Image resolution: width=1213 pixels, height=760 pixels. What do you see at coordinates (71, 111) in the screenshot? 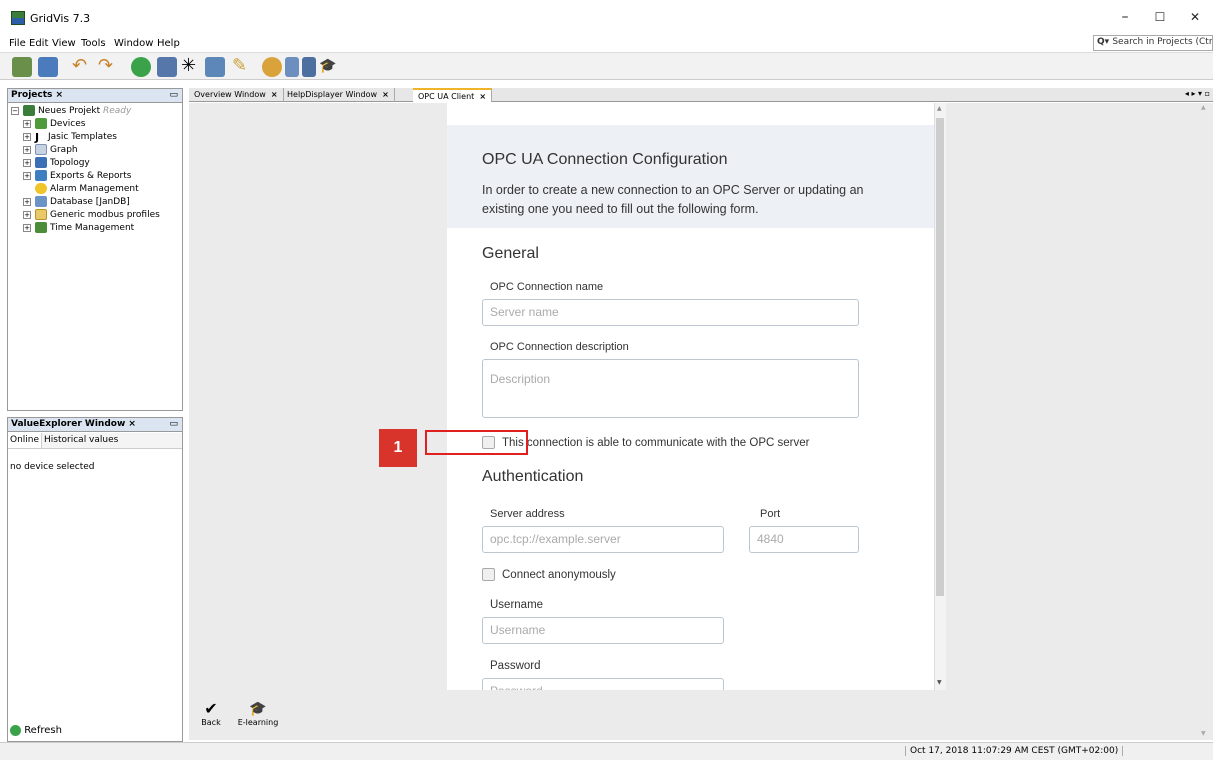
I see `tree-root: − Neues Projekt Ready` at bounding box center [71, 111].